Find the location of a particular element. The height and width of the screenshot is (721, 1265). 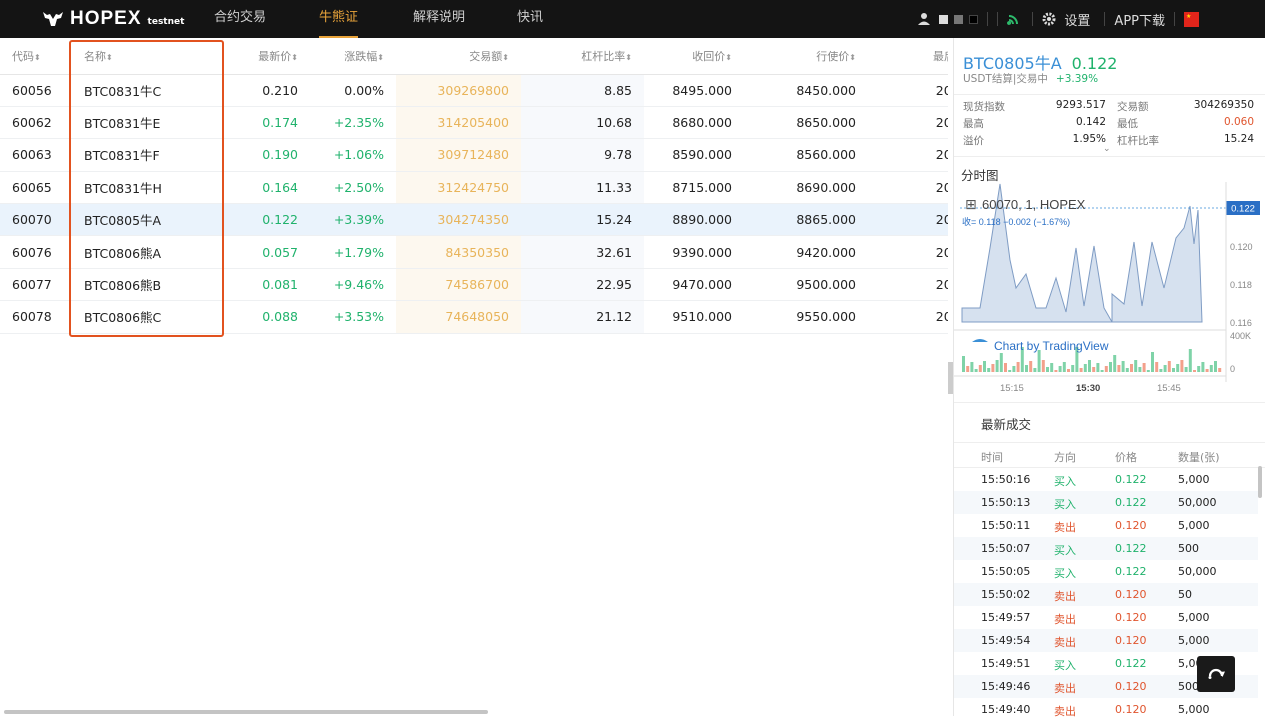

cell-recall: 9470.000 is located at coordinates (694, 285).